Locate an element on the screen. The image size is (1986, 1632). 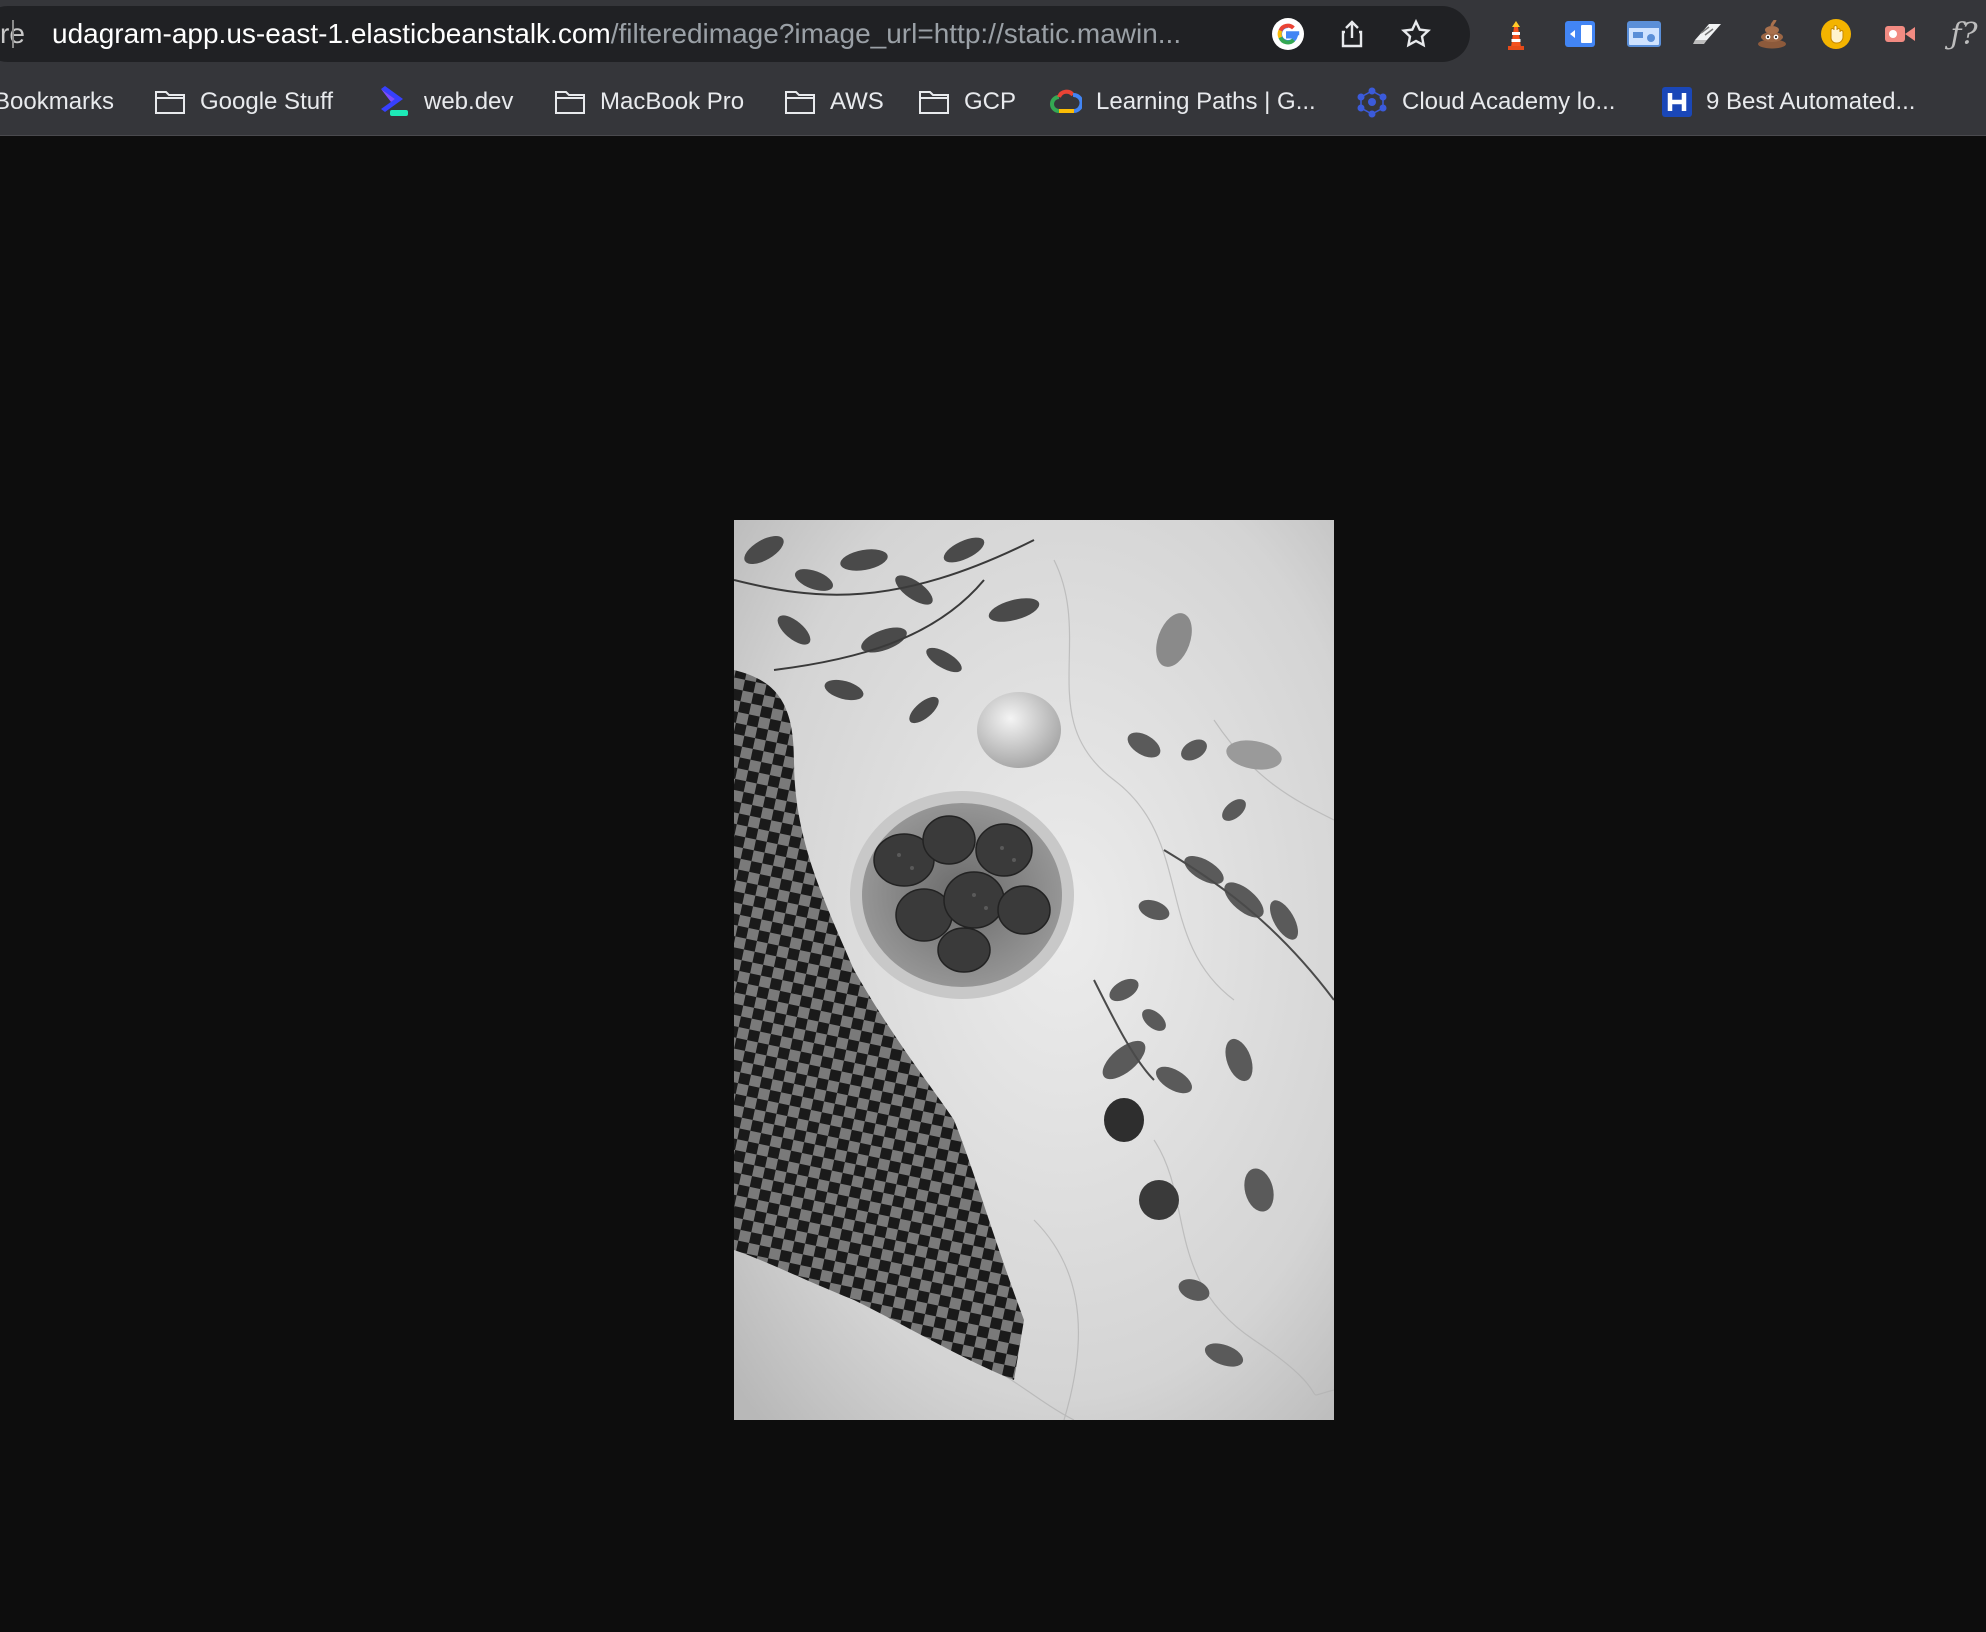
bookmark-label: AWS is located at coordinates (857, 101).